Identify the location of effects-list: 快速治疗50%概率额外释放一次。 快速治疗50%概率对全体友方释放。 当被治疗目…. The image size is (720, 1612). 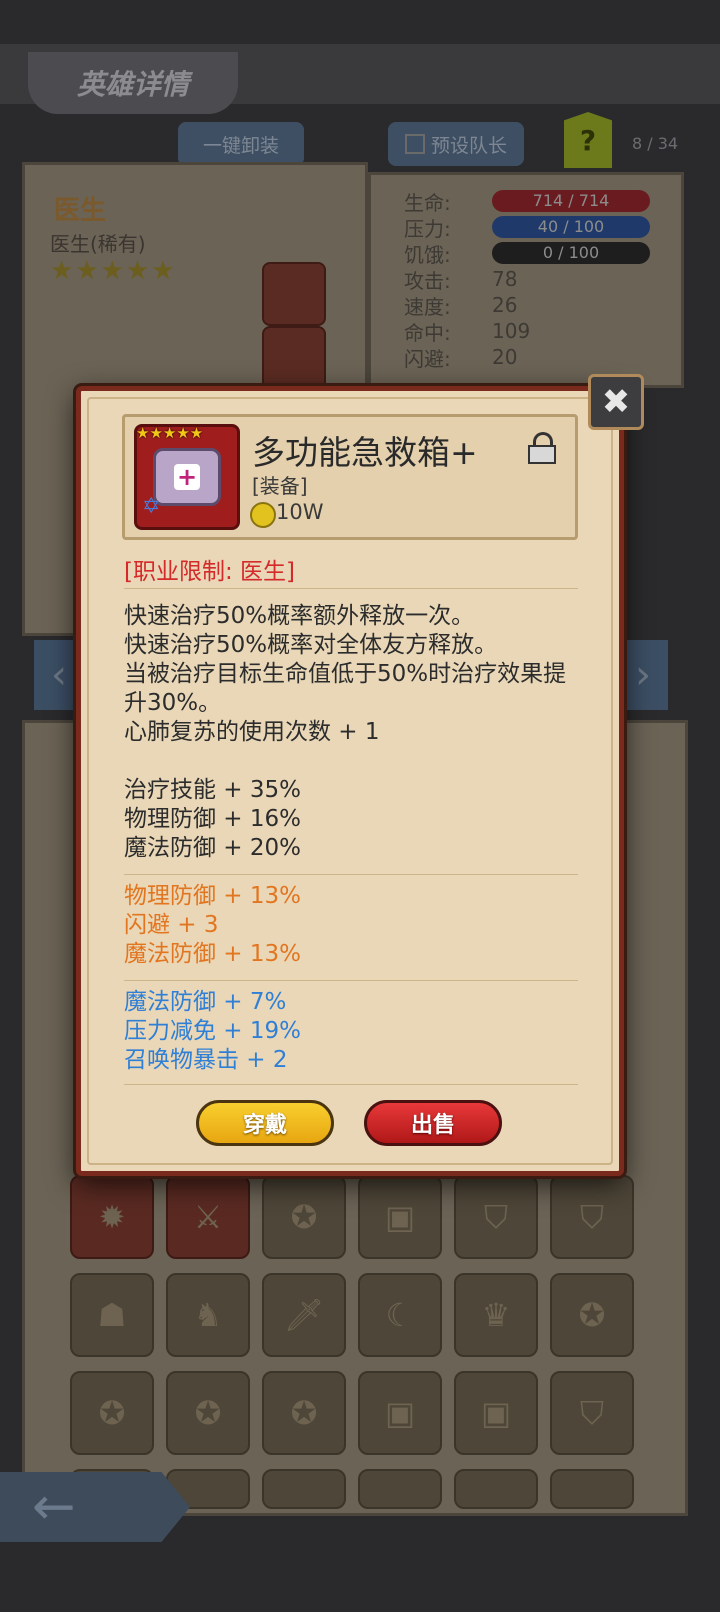
(355, 674).